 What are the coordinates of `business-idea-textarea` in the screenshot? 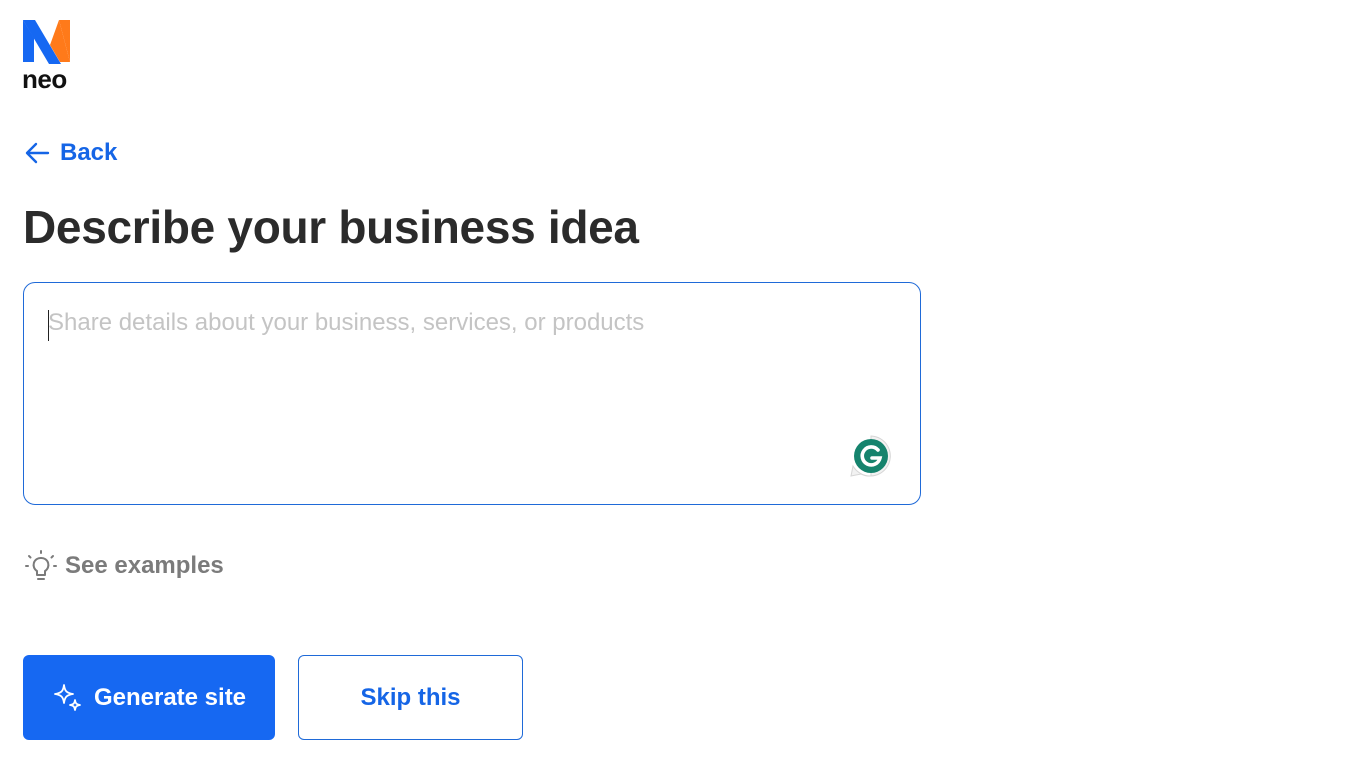 It's located at (458, 384).